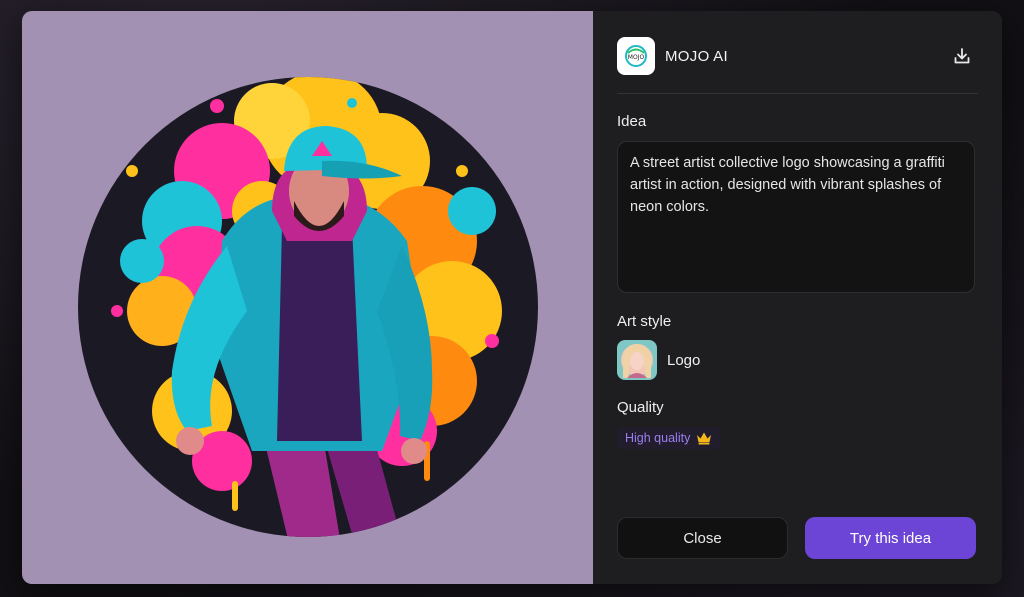 This screenshot has width=1024, height=597. I want to click on art-style-thumbnail, so click(637, 360).